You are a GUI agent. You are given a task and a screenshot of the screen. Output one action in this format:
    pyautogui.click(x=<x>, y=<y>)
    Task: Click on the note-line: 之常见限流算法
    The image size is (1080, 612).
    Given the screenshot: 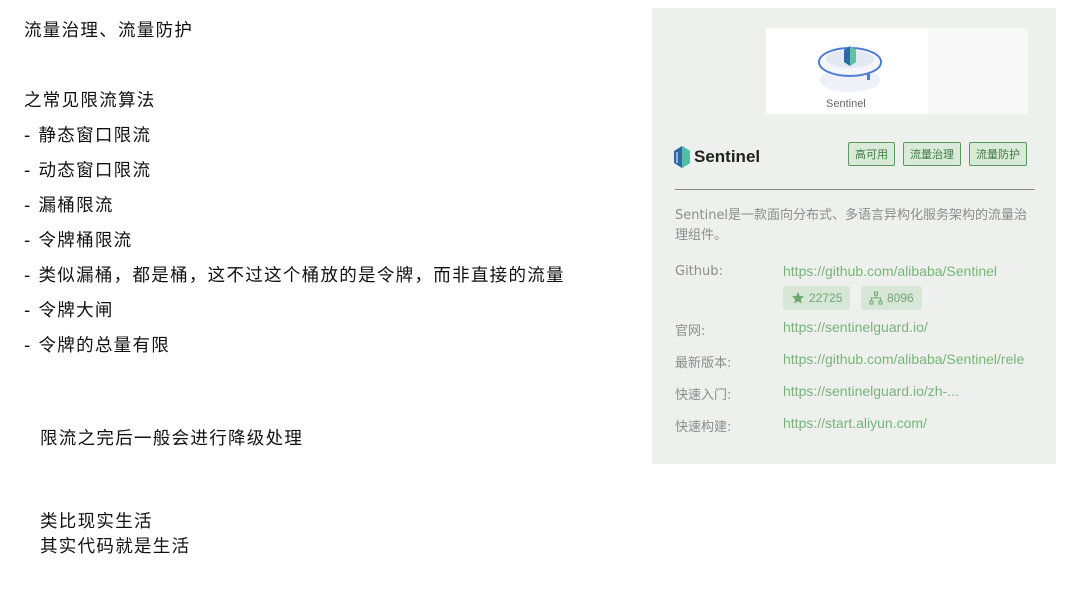 What is the action you would take?
    pyautogui.click(x=90, y=101)
    